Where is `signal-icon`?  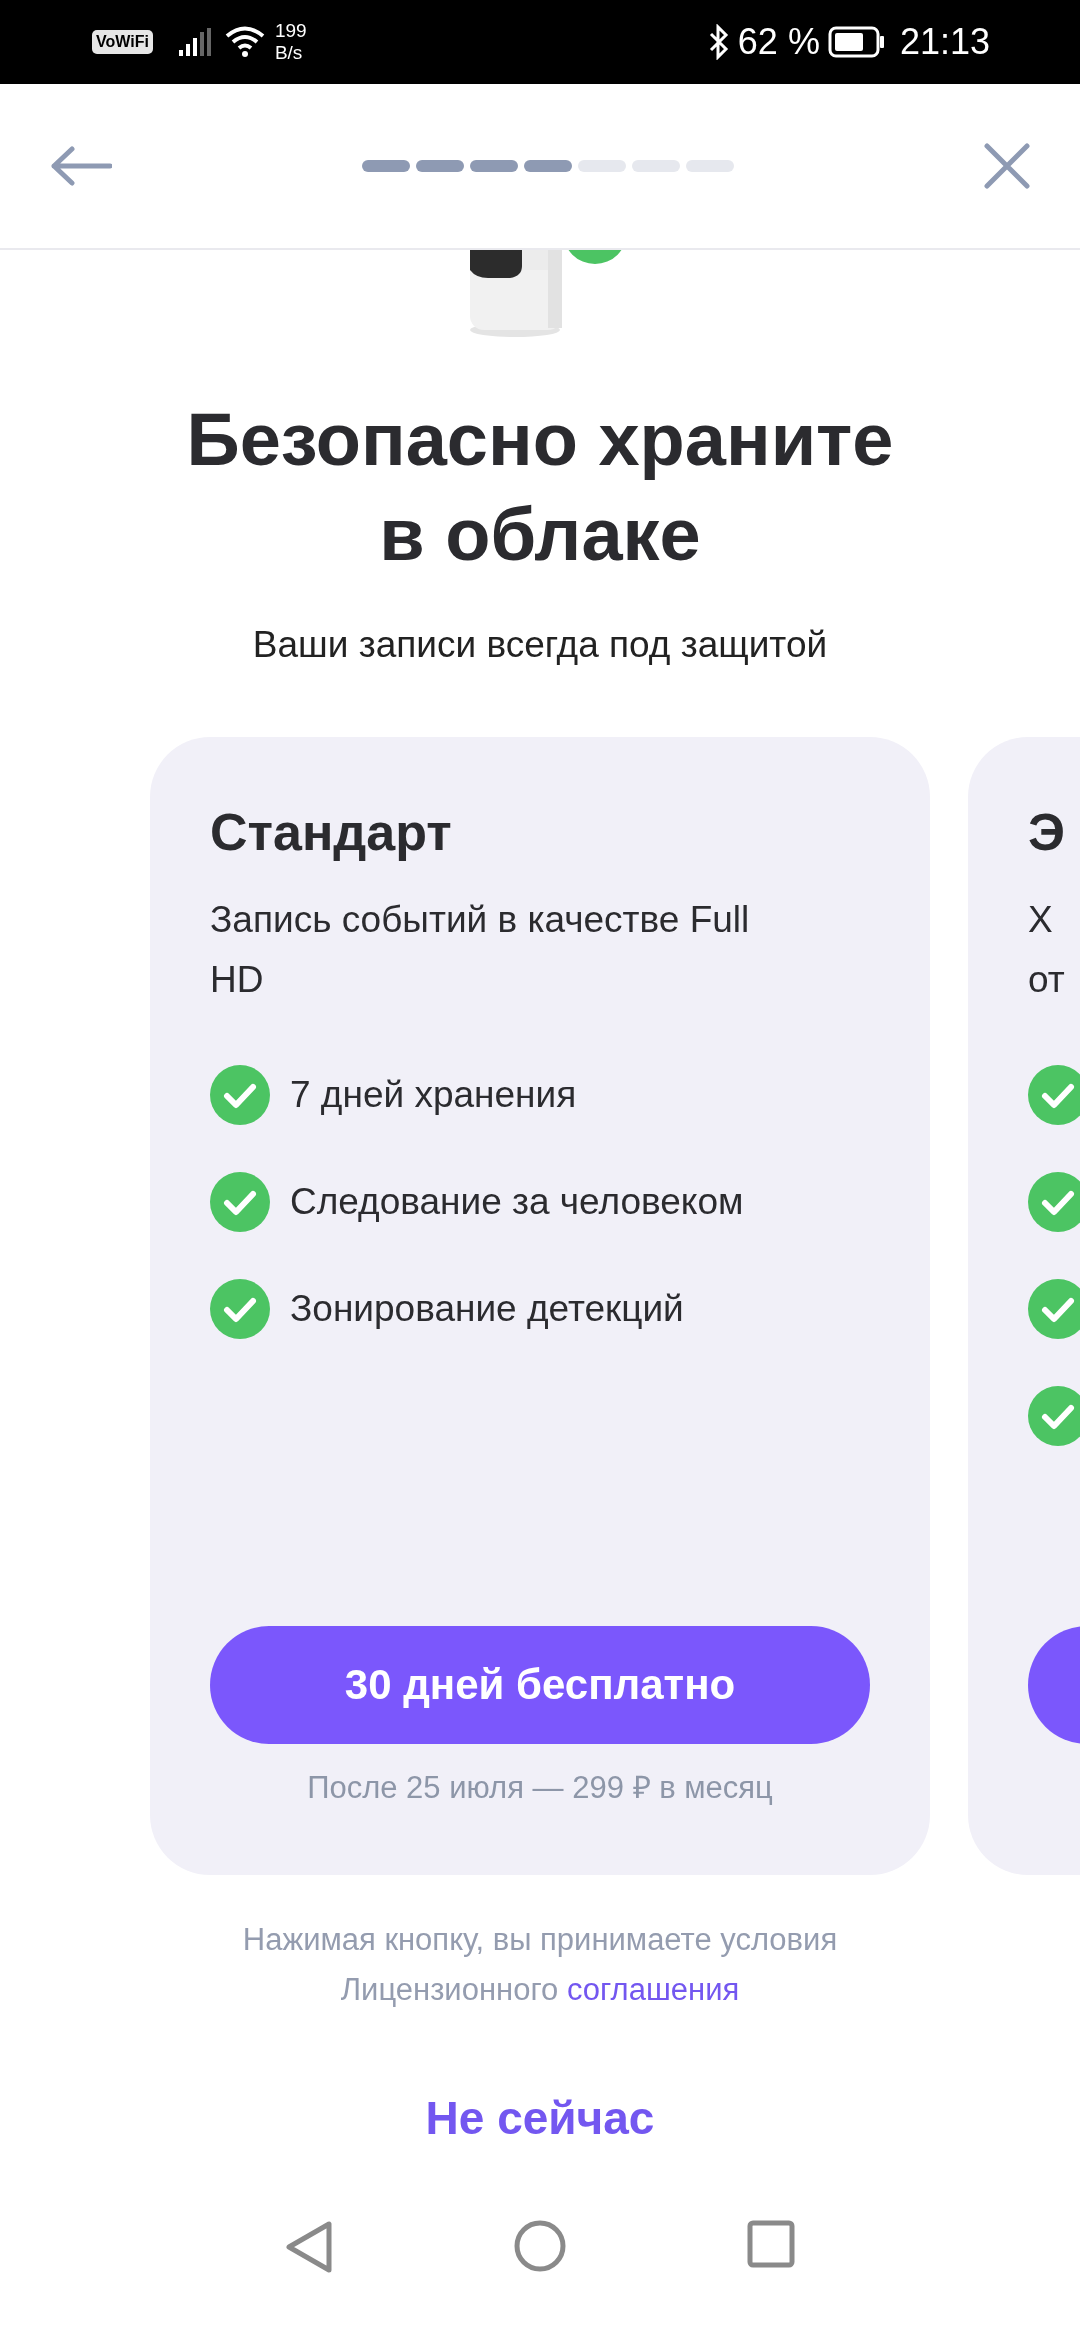 signal-icon is located at coordinates (195, 42).